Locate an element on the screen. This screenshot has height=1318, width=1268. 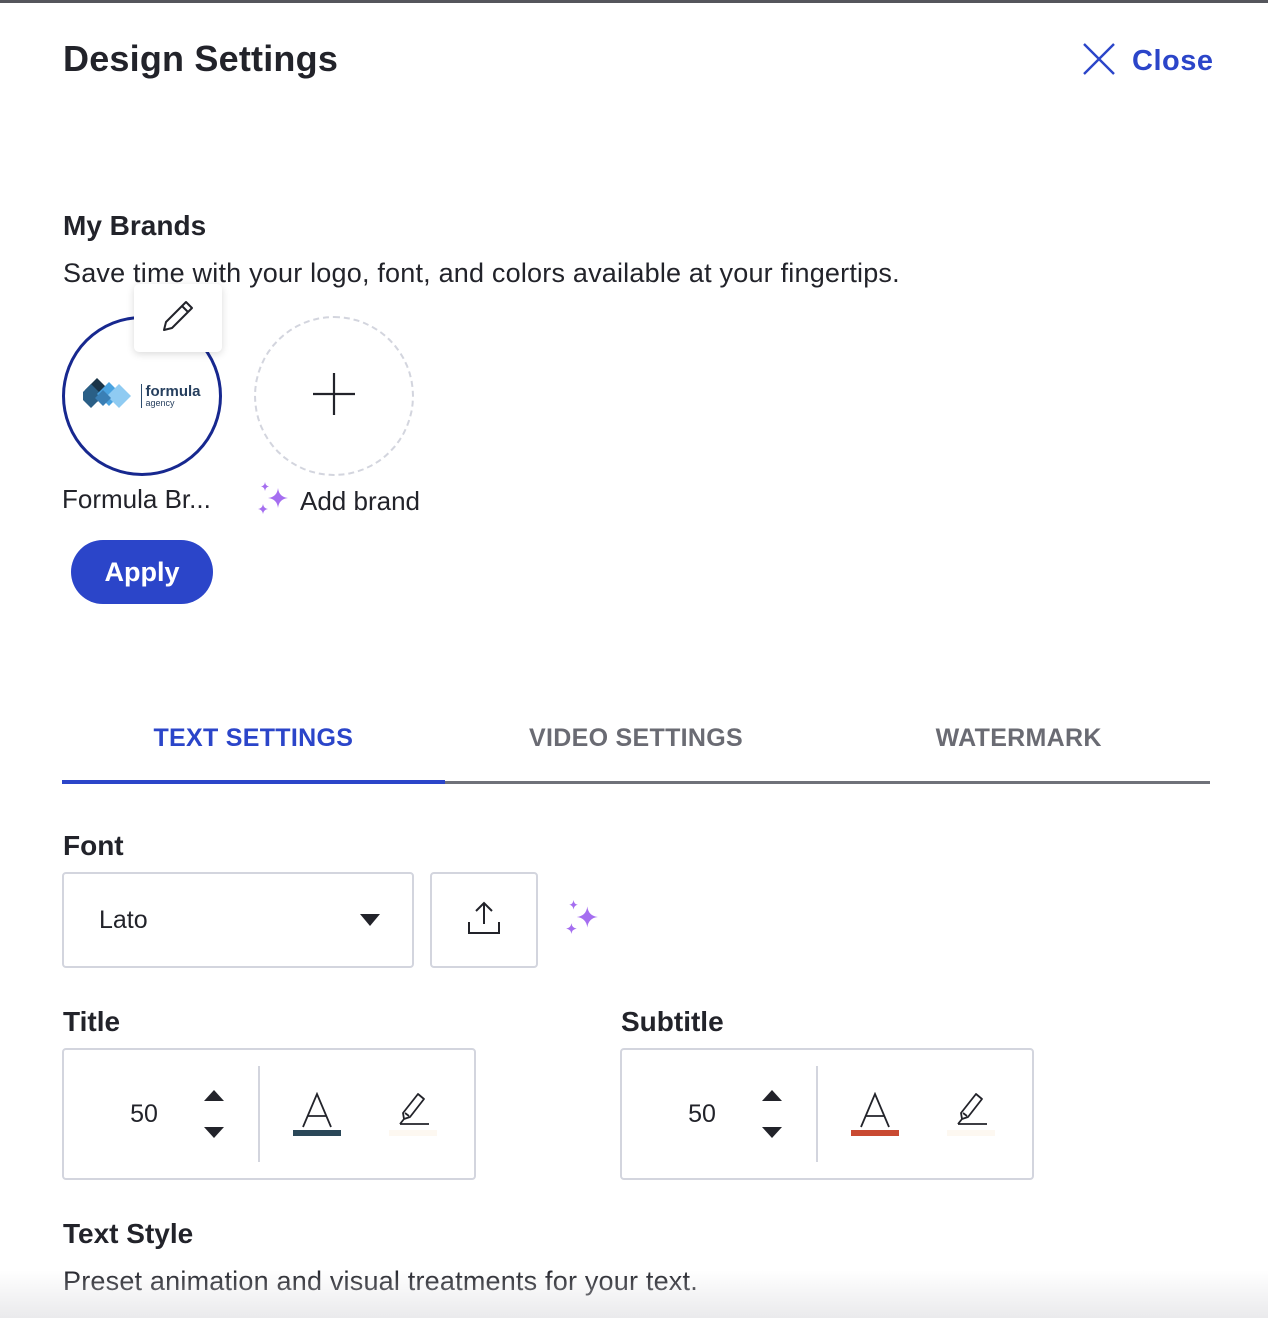
edit-brand-button is located at coordinates (178, 318).